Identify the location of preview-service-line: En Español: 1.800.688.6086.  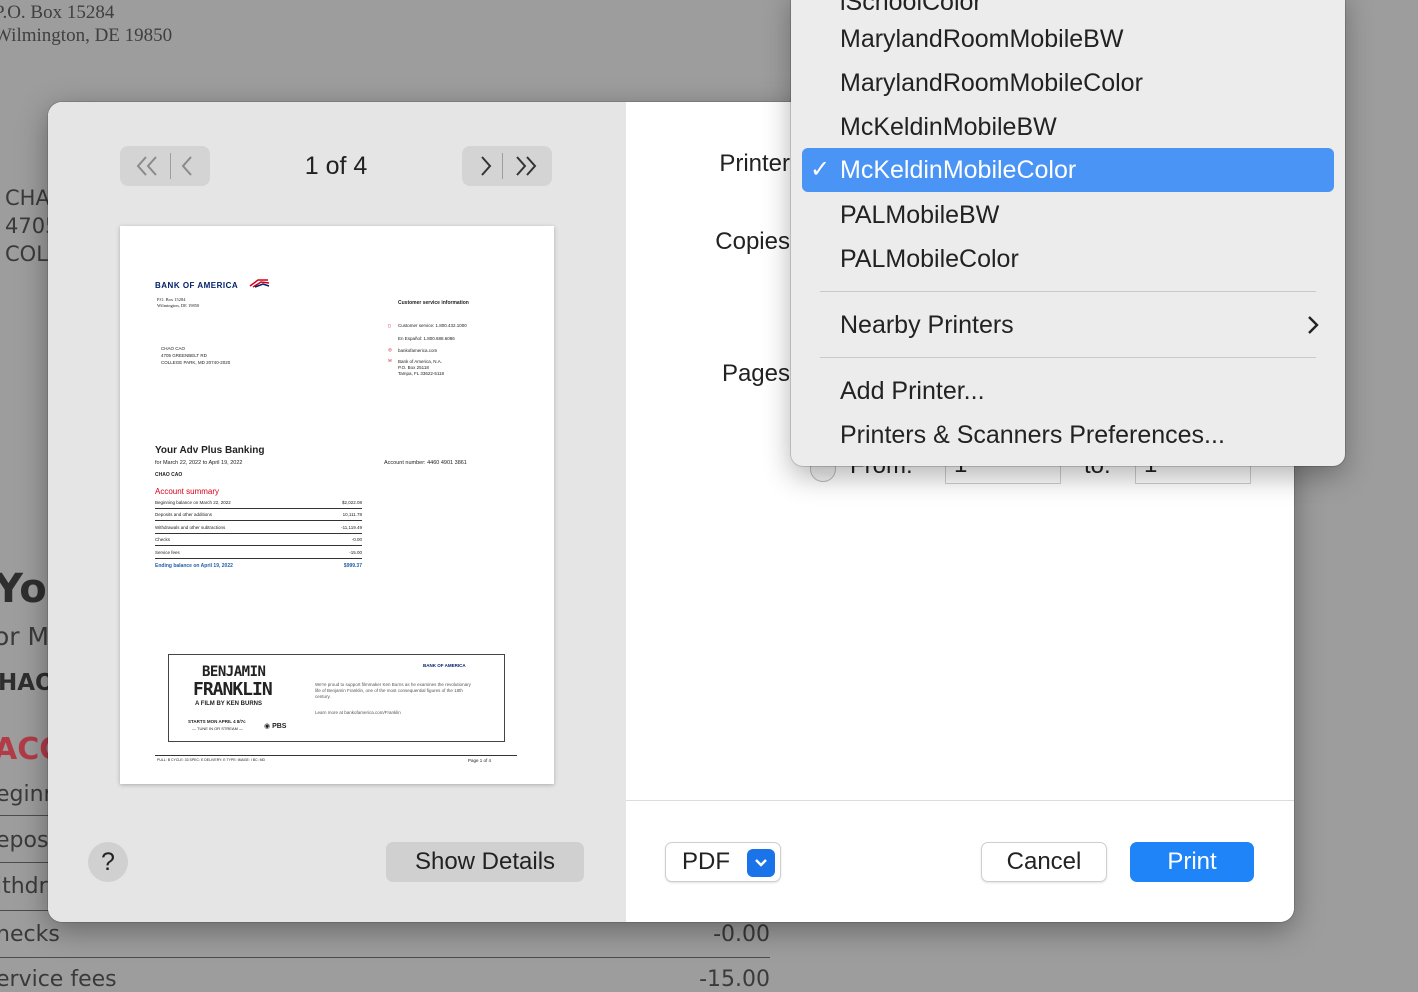
(426, 338).